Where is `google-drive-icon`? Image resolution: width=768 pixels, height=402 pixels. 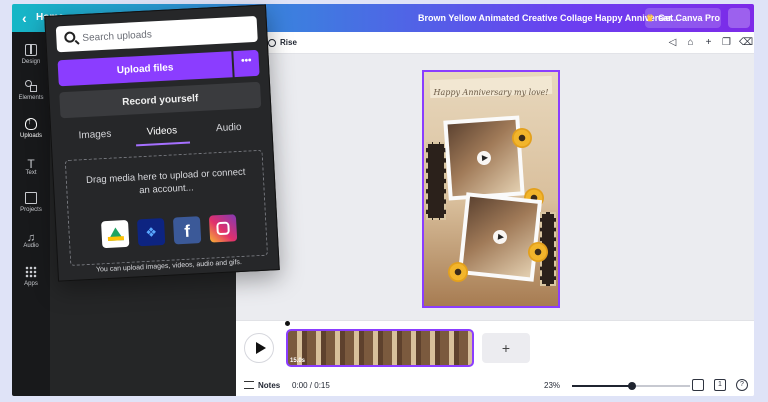
google-drive-icon is located at coordinates (115, 234).